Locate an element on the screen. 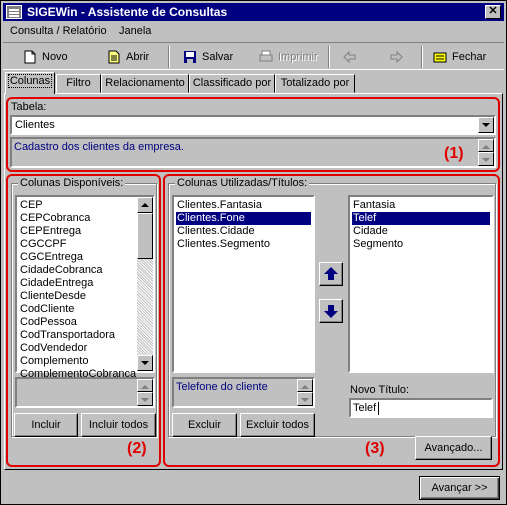 Image resolution: width=507 pixels, height=505 pixels. title-bar: SIGEWin - Assistente de Consultas ✕ is located at coordinates (253, 12).